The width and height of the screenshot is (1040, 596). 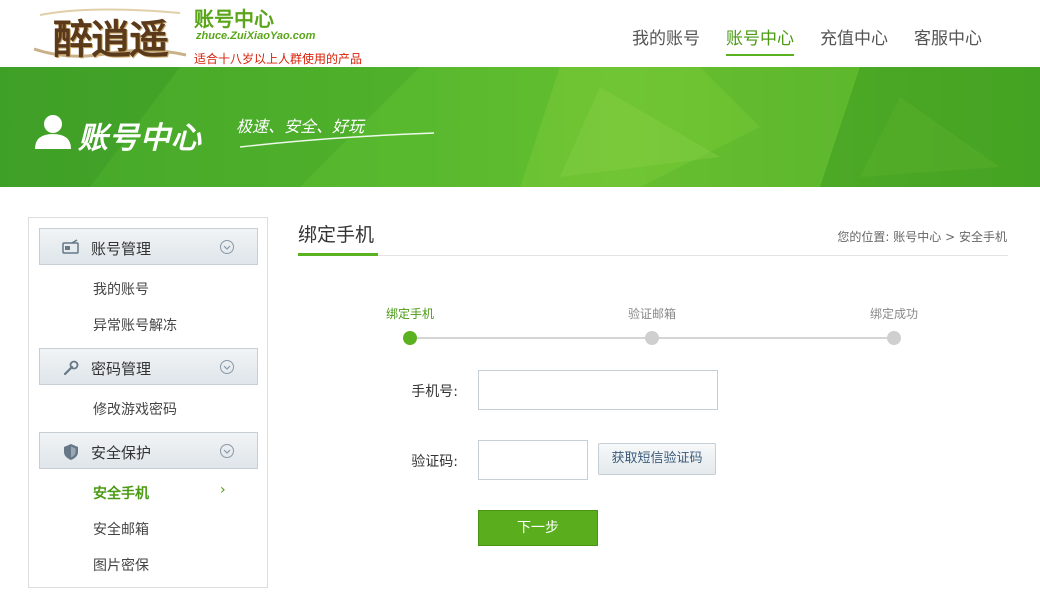 I want to click on nav-my-account: 我的账号, so click(x=666, y=40).